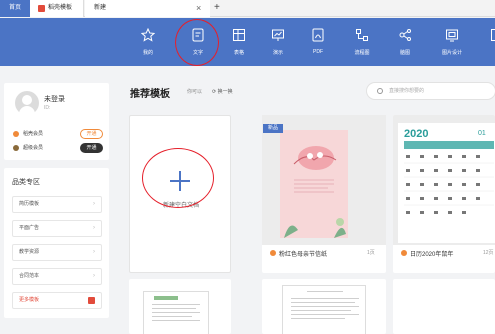  Describe the element at coordinates (56, 243) in the screenshot. I see `category-panel: 品类专区 简历模板 › 平面广告 › 教学资源 › 合同范本 › 更多模板` at that location.